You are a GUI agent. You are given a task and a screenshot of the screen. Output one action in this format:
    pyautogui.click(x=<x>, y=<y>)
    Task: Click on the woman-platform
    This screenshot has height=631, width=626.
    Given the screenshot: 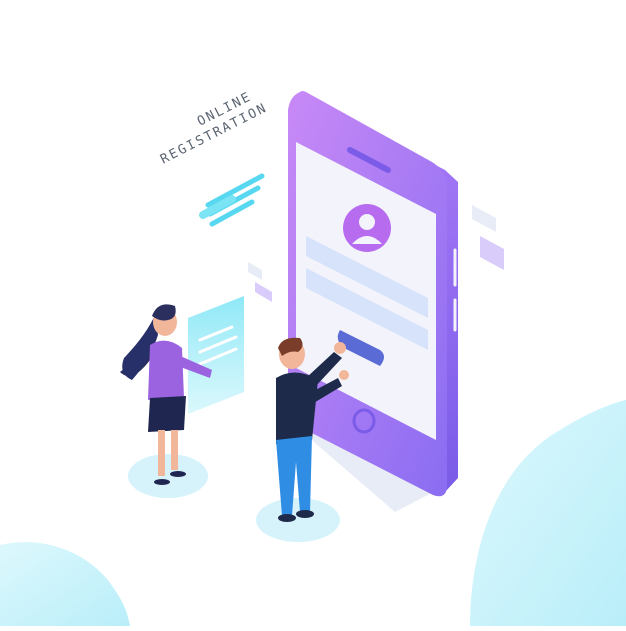 What is the action you would take?
    pyautogui.click(x=168, y=476)
    